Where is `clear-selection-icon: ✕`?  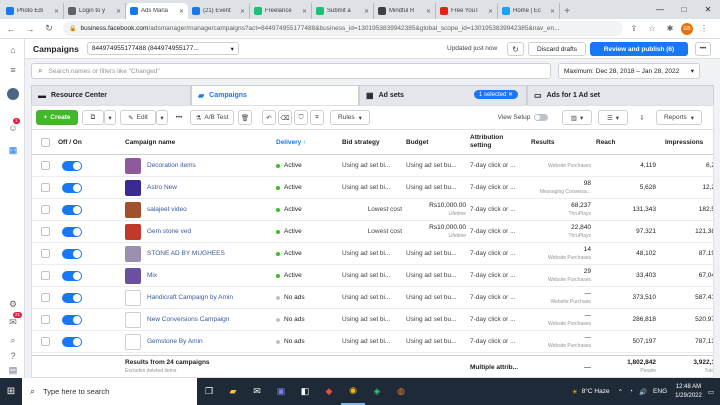
clear-selection-icon: ✕ is located at coordinates (510, 95).